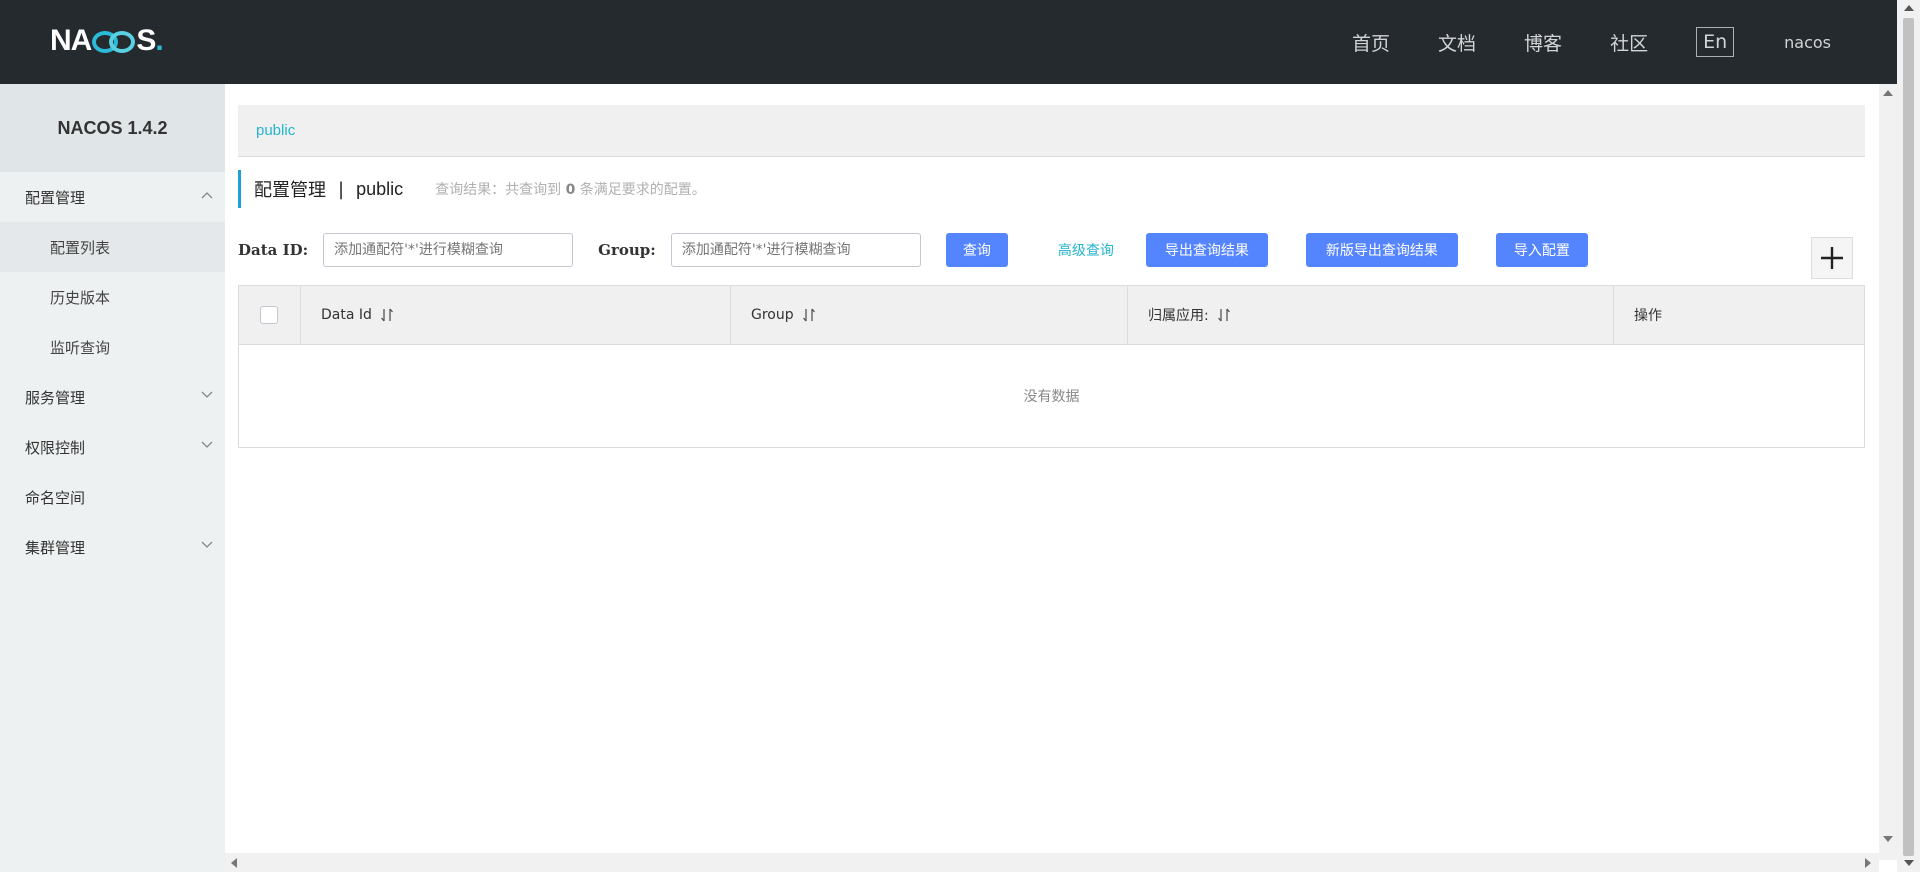 Image resolution: width=1920 pixels, height=872 pixels. Describe the element at coordinates (234, 863) in the screenshot. I see `scroll-left-arrow-icon` at that location.